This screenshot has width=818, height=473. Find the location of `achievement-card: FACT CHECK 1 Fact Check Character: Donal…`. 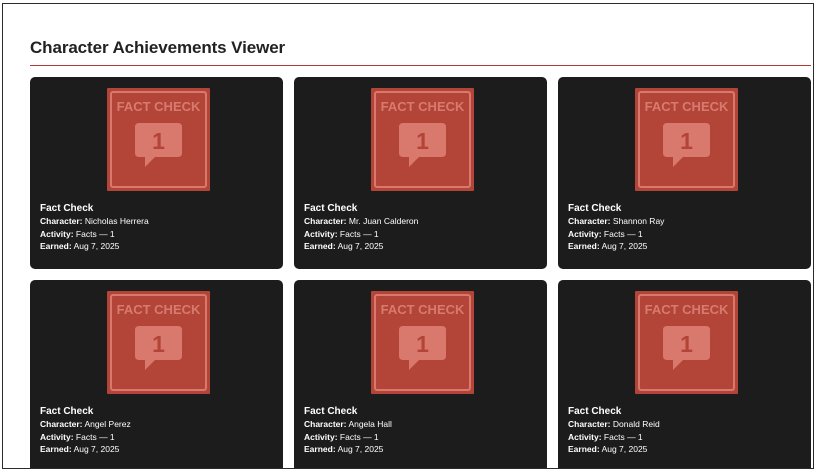

achievement-card: FACT CHECK 1 Fact Check Character: Donal… is located at coordinates (684, 374).